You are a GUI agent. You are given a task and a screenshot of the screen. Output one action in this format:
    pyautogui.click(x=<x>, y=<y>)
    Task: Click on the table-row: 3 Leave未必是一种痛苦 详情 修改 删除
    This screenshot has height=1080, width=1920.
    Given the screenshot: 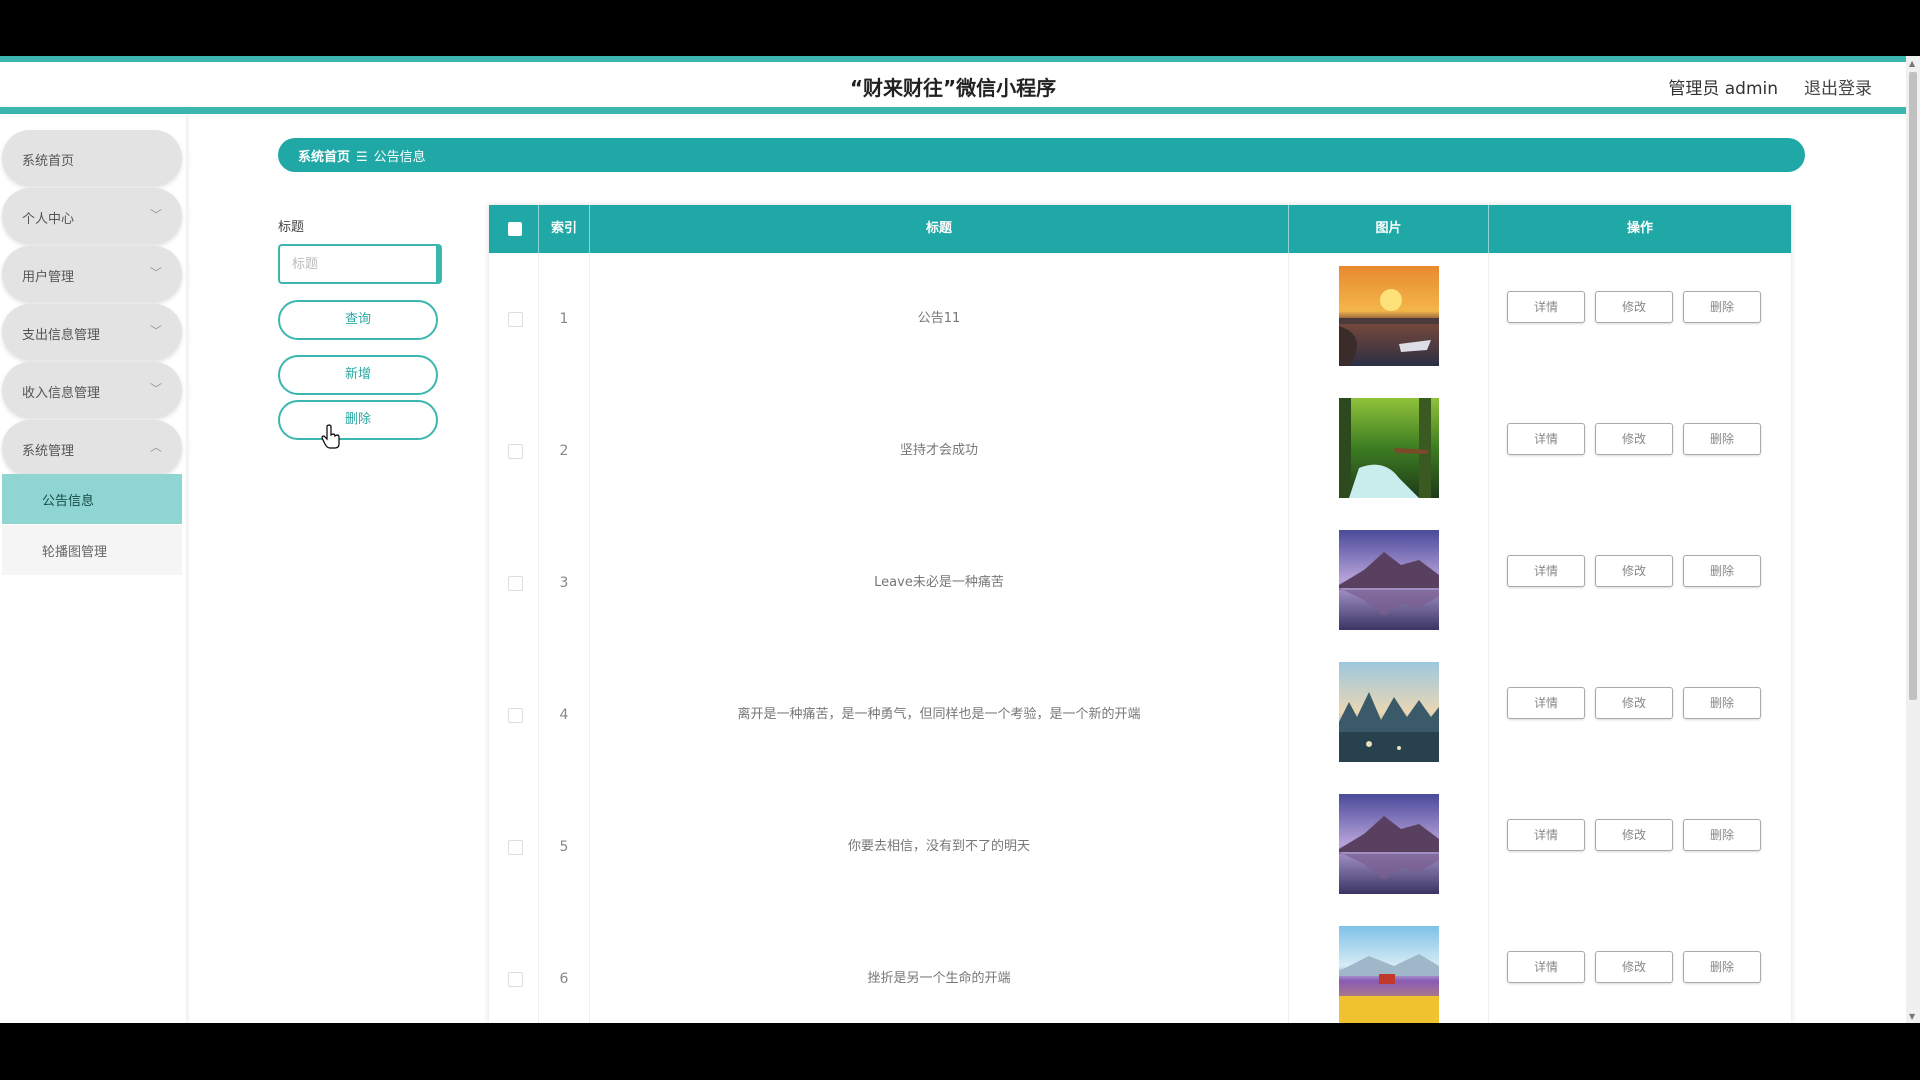 What is the action you would take?
    pyautogui.click(x=1140, y=583)
    